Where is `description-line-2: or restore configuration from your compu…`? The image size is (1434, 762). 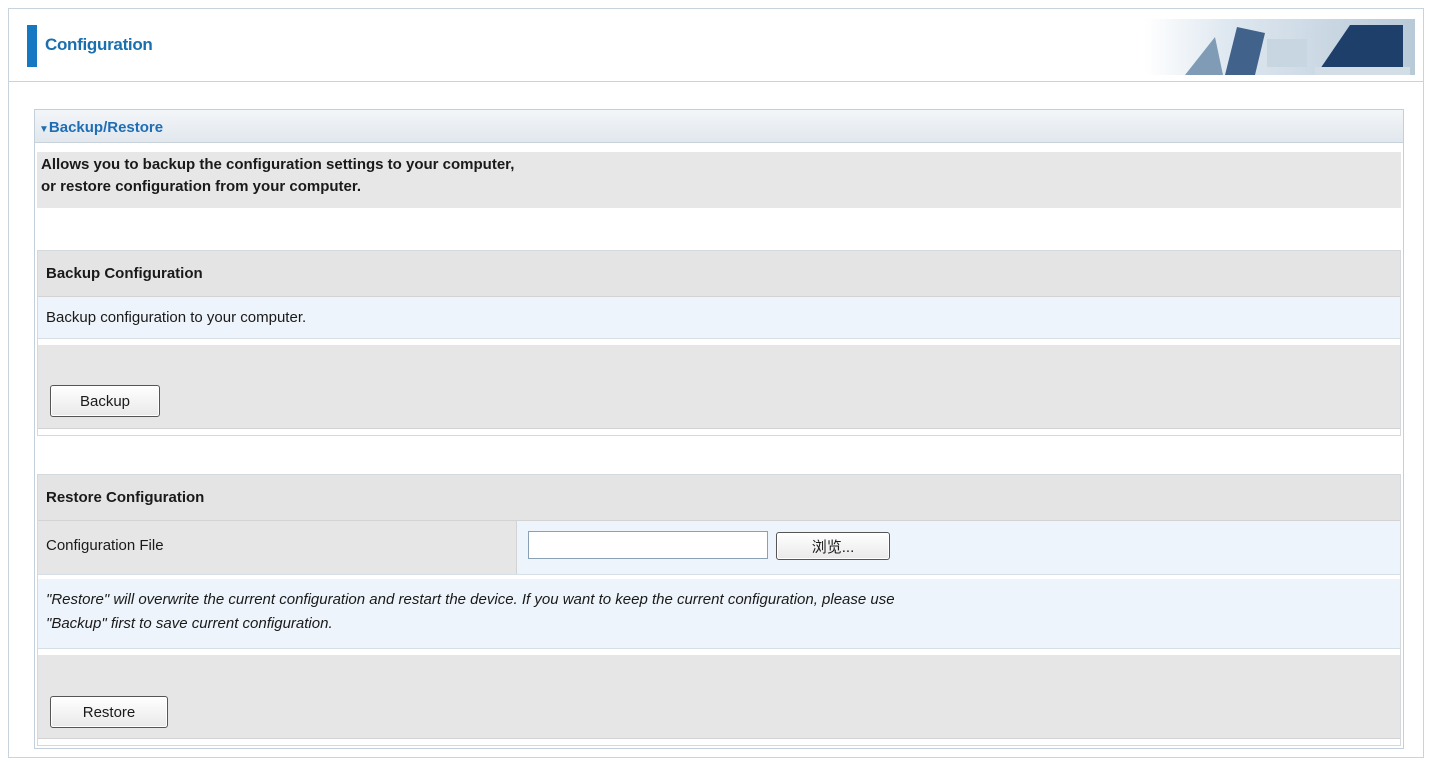
description-line-2: or restore configuration from your compu… is located at coordinates (201, 186).